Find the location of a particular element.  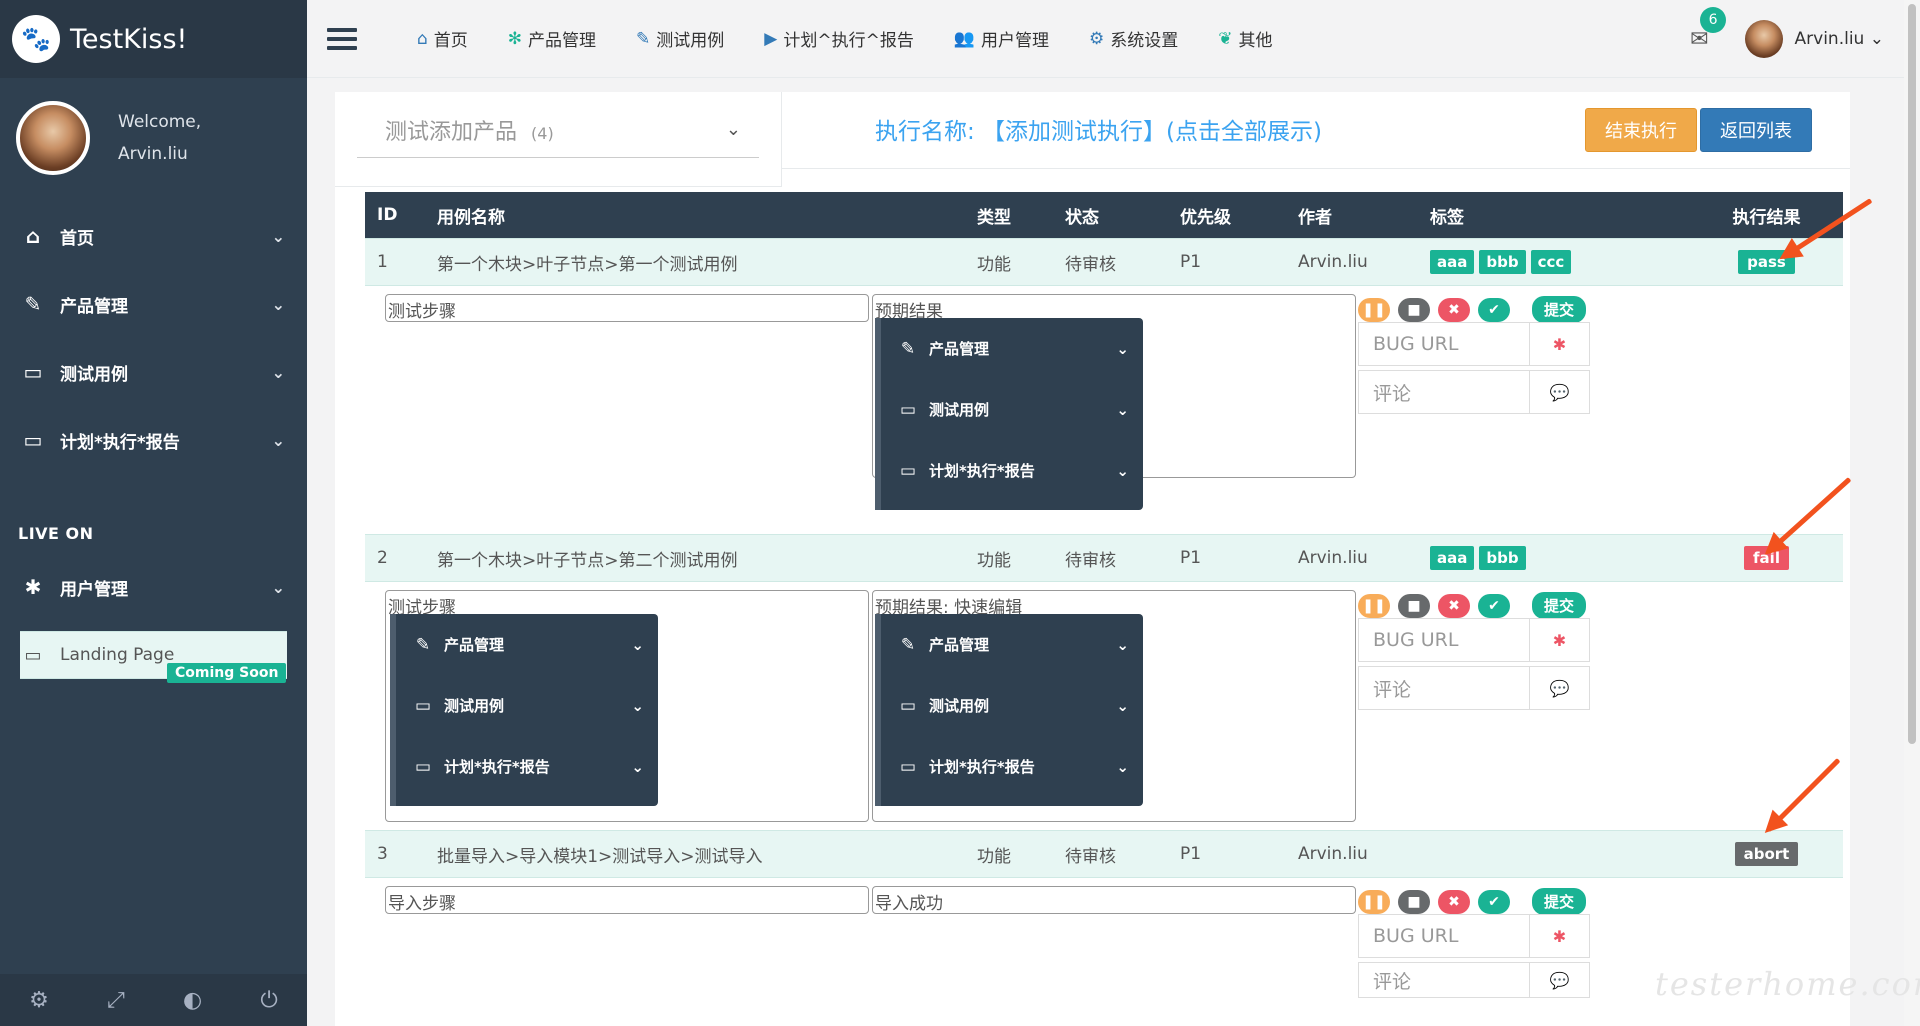

topnav-settings: ⚙ 系统设置 is located at coordinates (1133, 39).